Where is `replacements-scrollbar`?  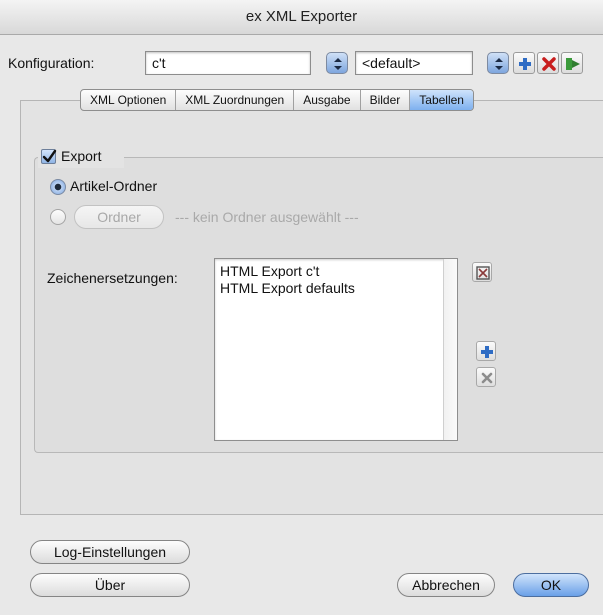 replacements-scrollbar is located at coordinates (450, 349).